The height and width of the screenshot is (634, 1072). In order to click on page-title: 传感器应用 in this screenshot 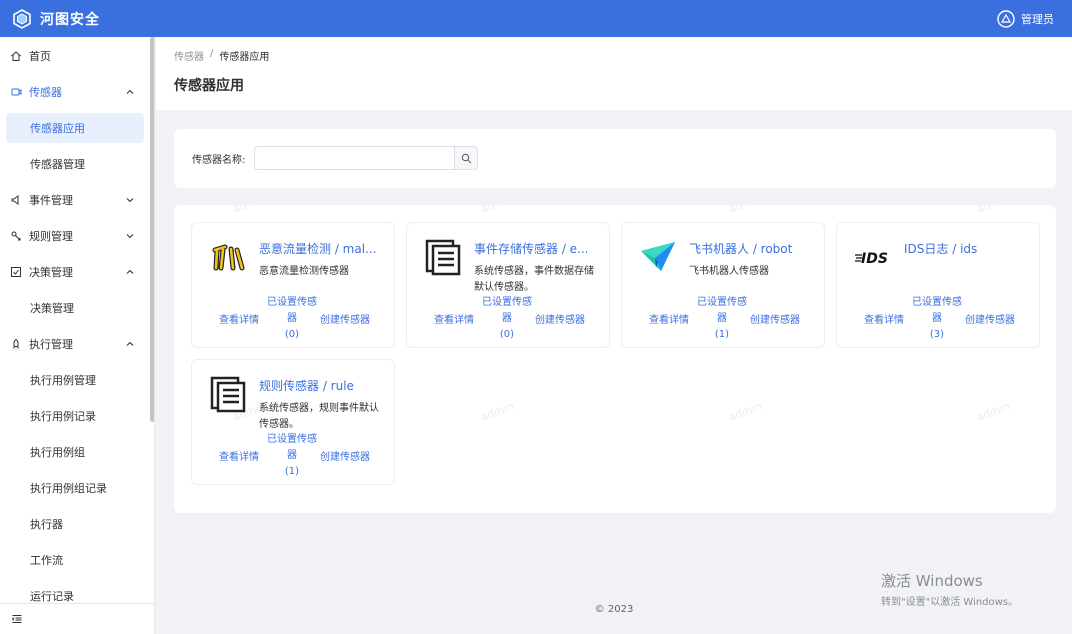, I will do `click(209, 86)`.